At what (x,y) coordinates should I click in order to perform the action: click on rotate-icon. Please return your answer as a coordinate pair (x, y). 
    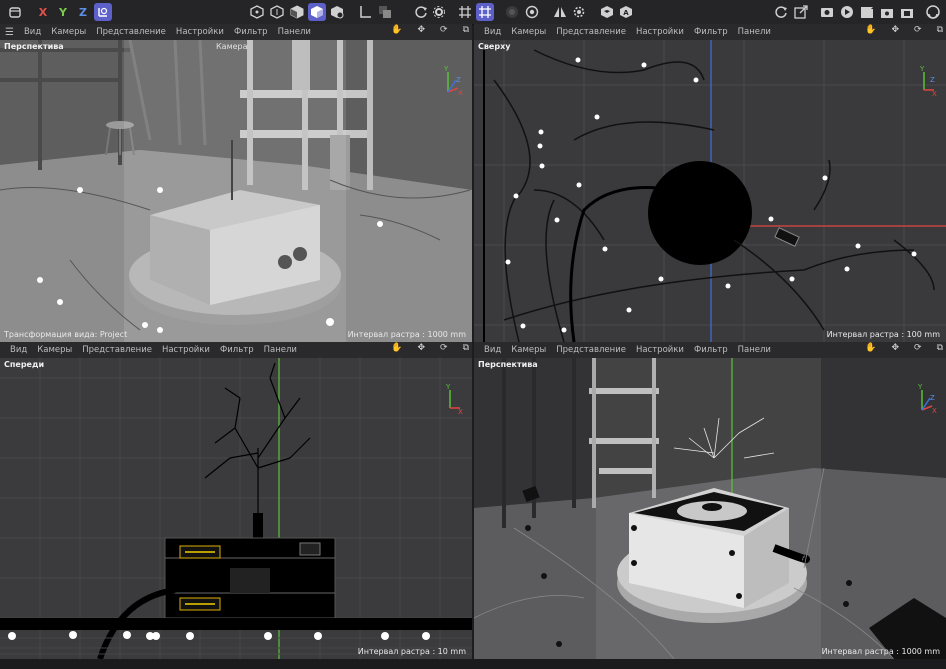
    Looking at the image, I should click on (421, 12).